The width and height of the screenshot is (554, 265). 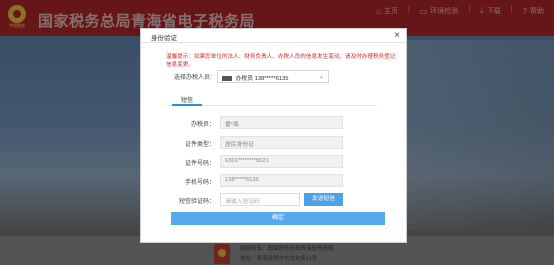 What do you see at coordinates (321, 77) in the screenshot?
I see `chevron-down-icon: ⌄` at bounding box center [321, 77].